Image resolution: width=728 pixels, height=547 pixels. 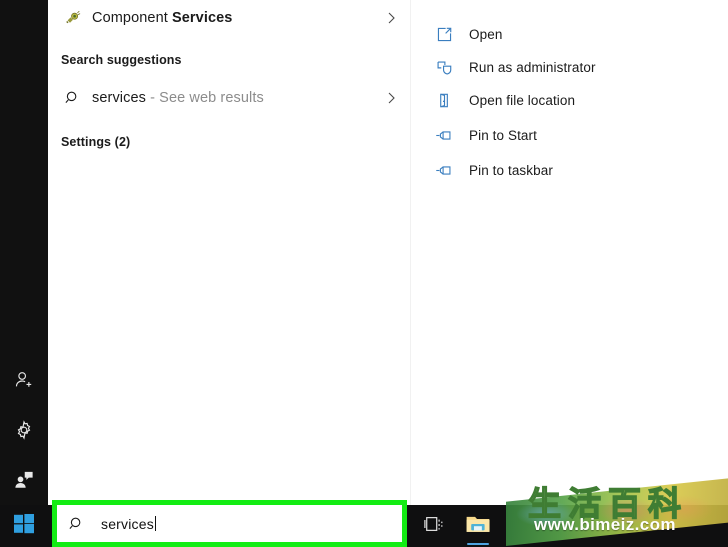 What do you see at coordinates (486, 34) in the screenshot?
I see `command-label: Open` at bounding box center [486, 34].